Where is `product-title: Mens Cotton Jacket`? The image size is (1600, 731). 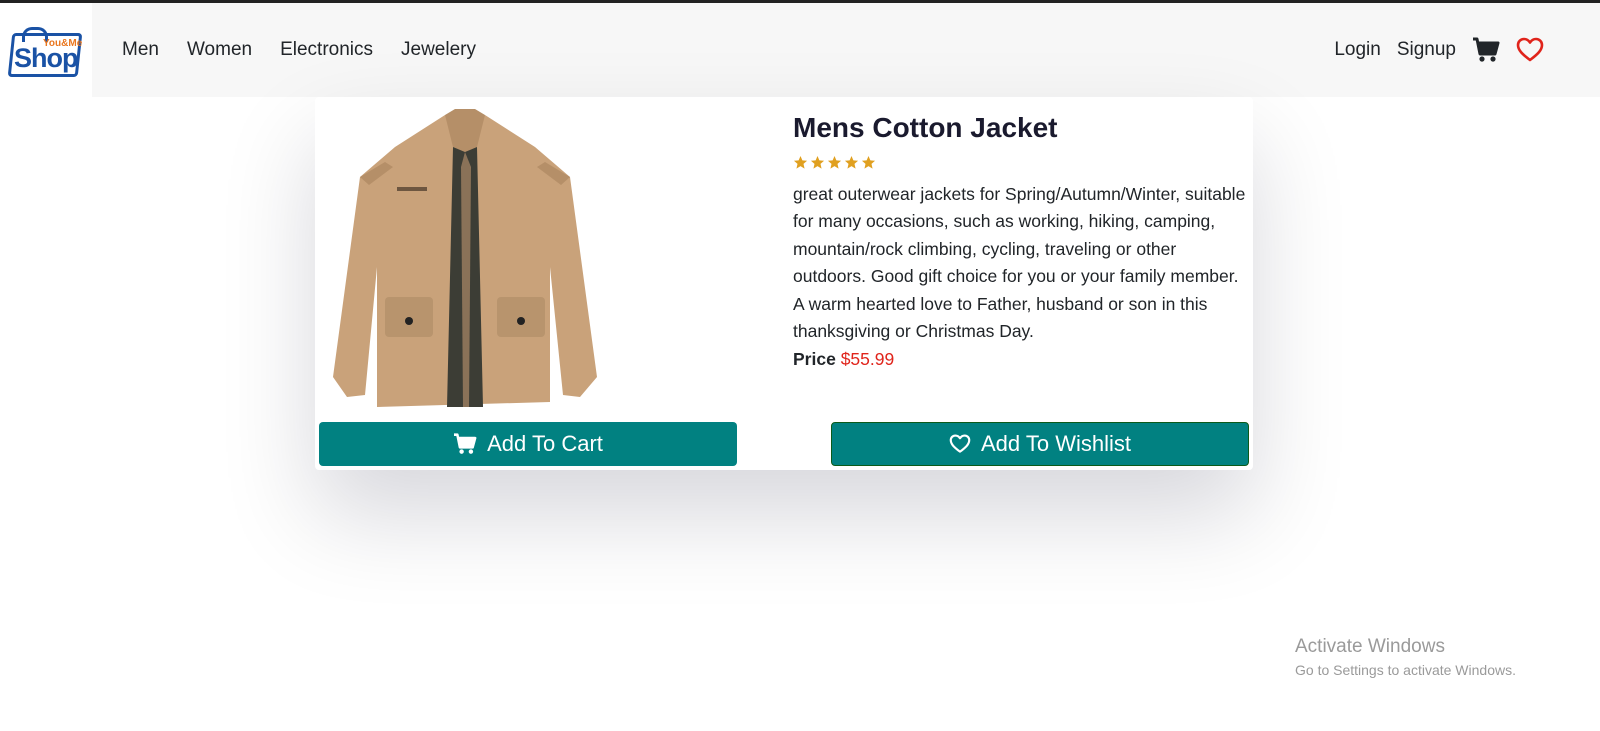 product-title: Mens Cotton Jacket is located at coordinates (925, 127).